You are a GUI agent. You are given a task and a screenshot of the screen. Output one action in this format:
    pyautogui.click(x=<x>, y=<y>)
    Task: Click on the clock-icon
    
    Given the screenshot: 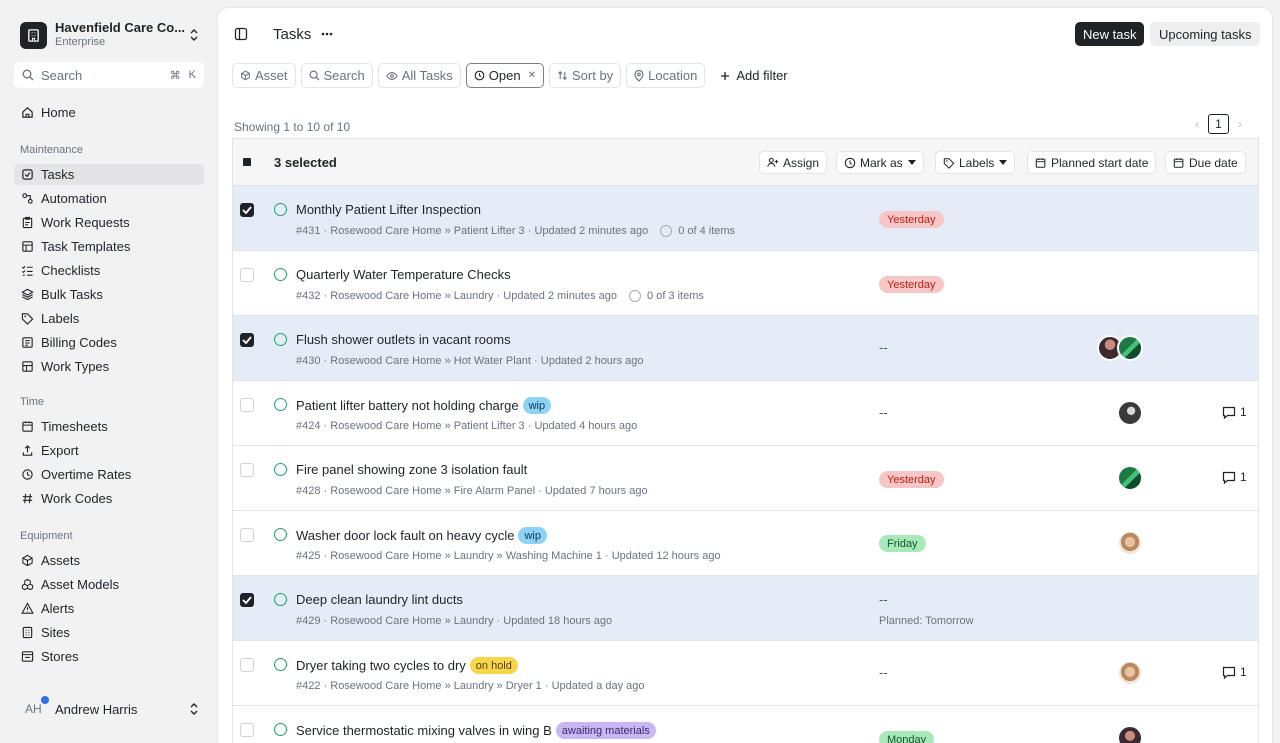 What is the action you would take?
    pyautogui.click(x=27, y=475)
    